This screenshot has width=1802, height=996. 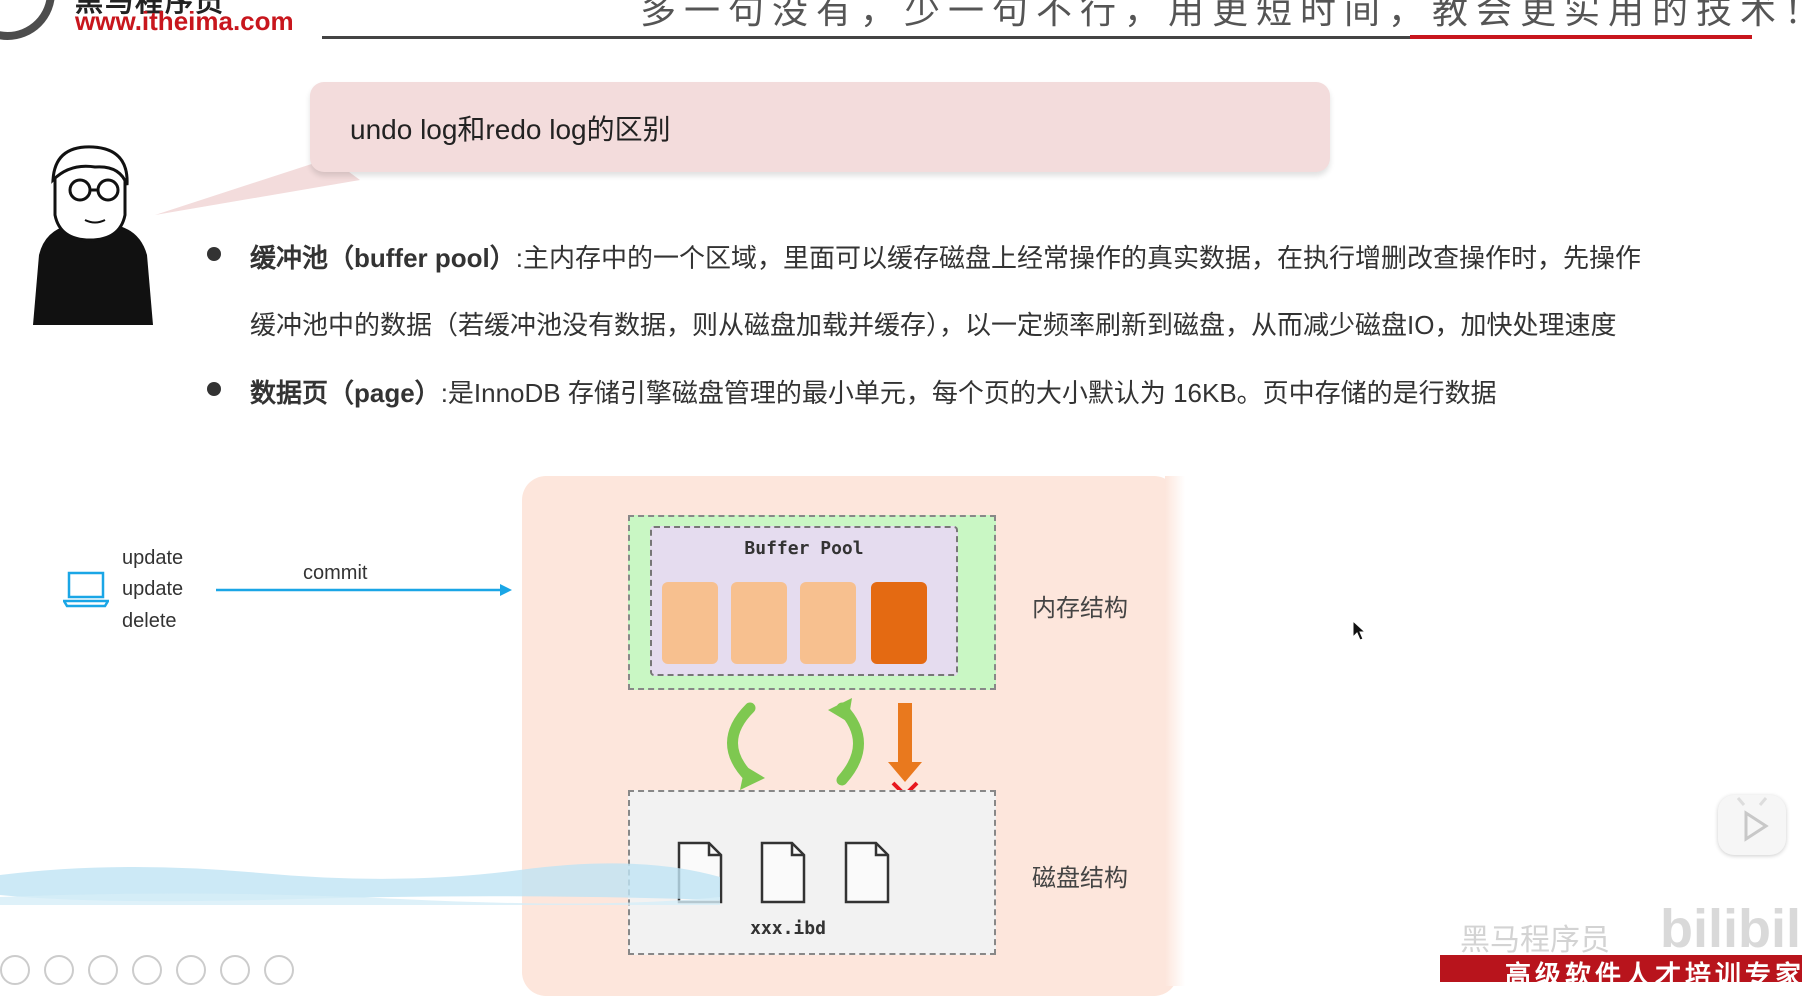 I want to click on logo-mark, so click(x=27, y=20).